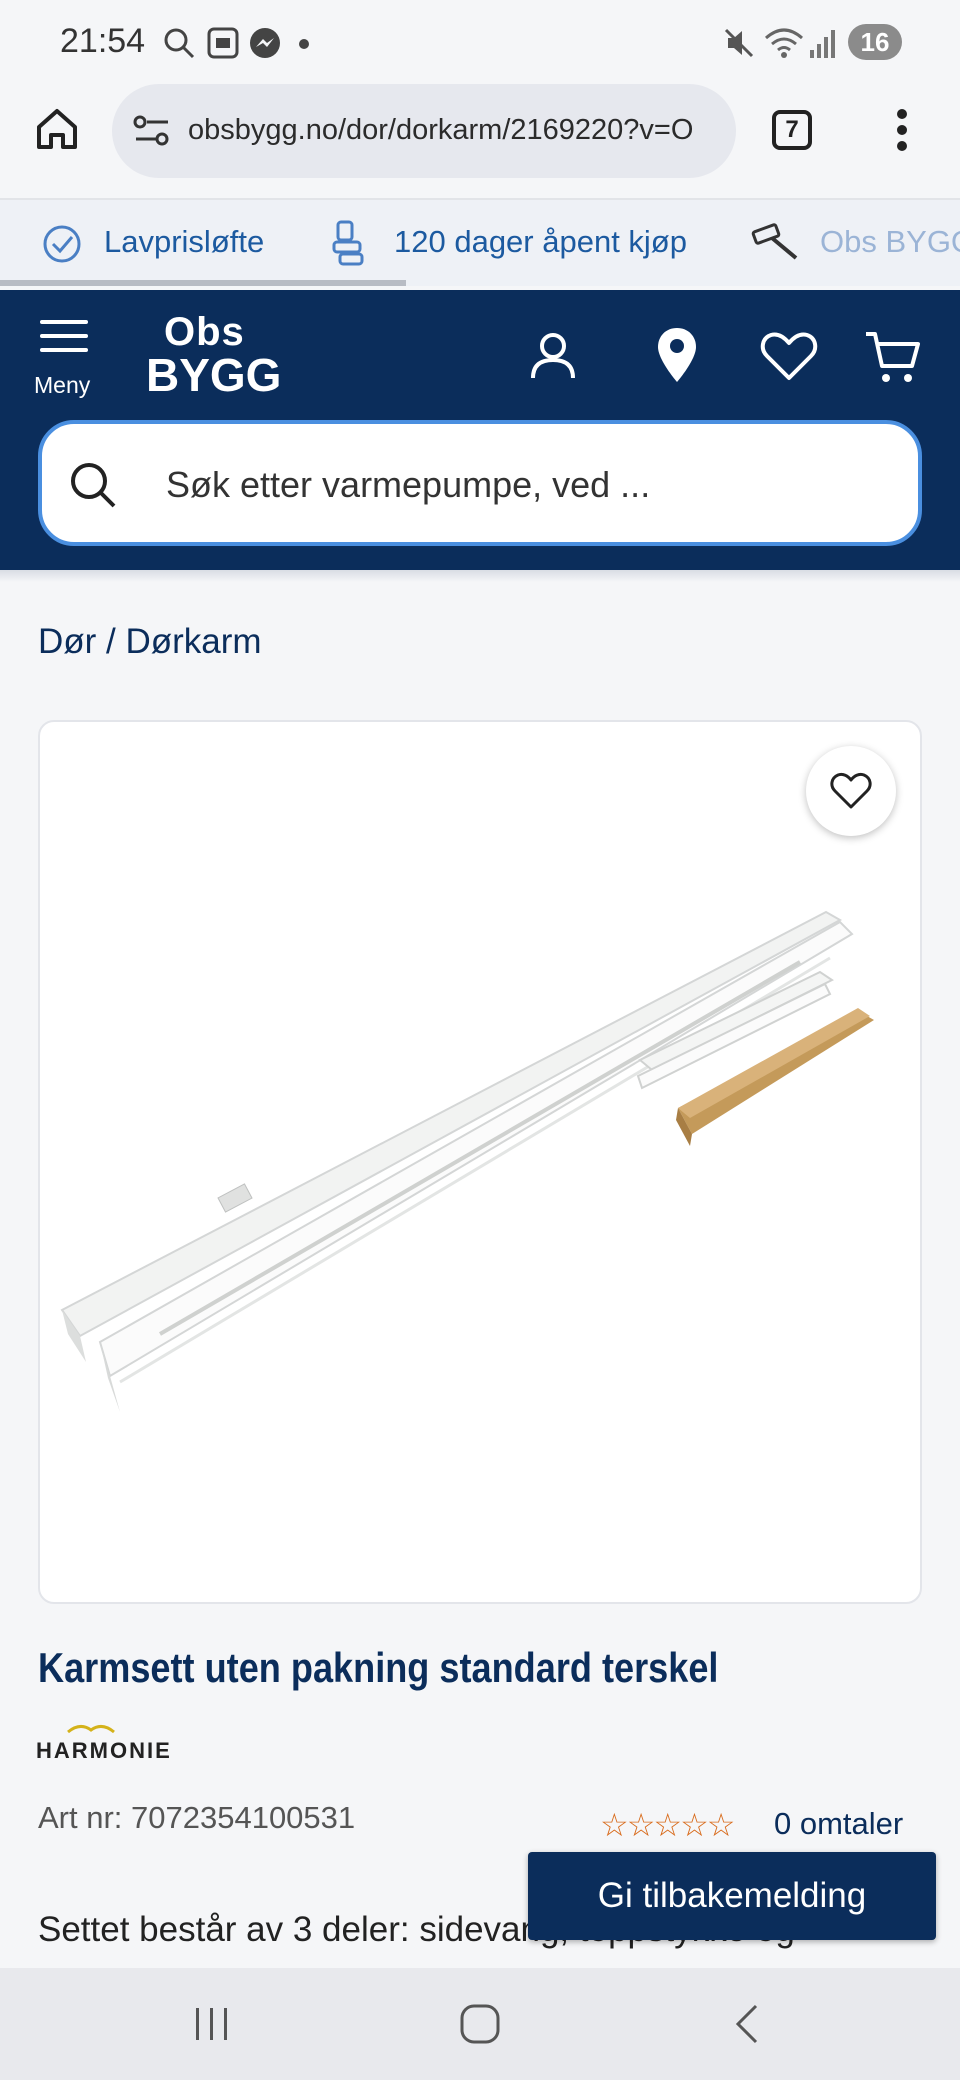 The width and height of the screenshot is (960, 2080). What do you see at coordinates (378, 1667) in the screenshot?
I see `product-title: Karmsett uten pakning standard terskel` at bounding box center [378, 1667].